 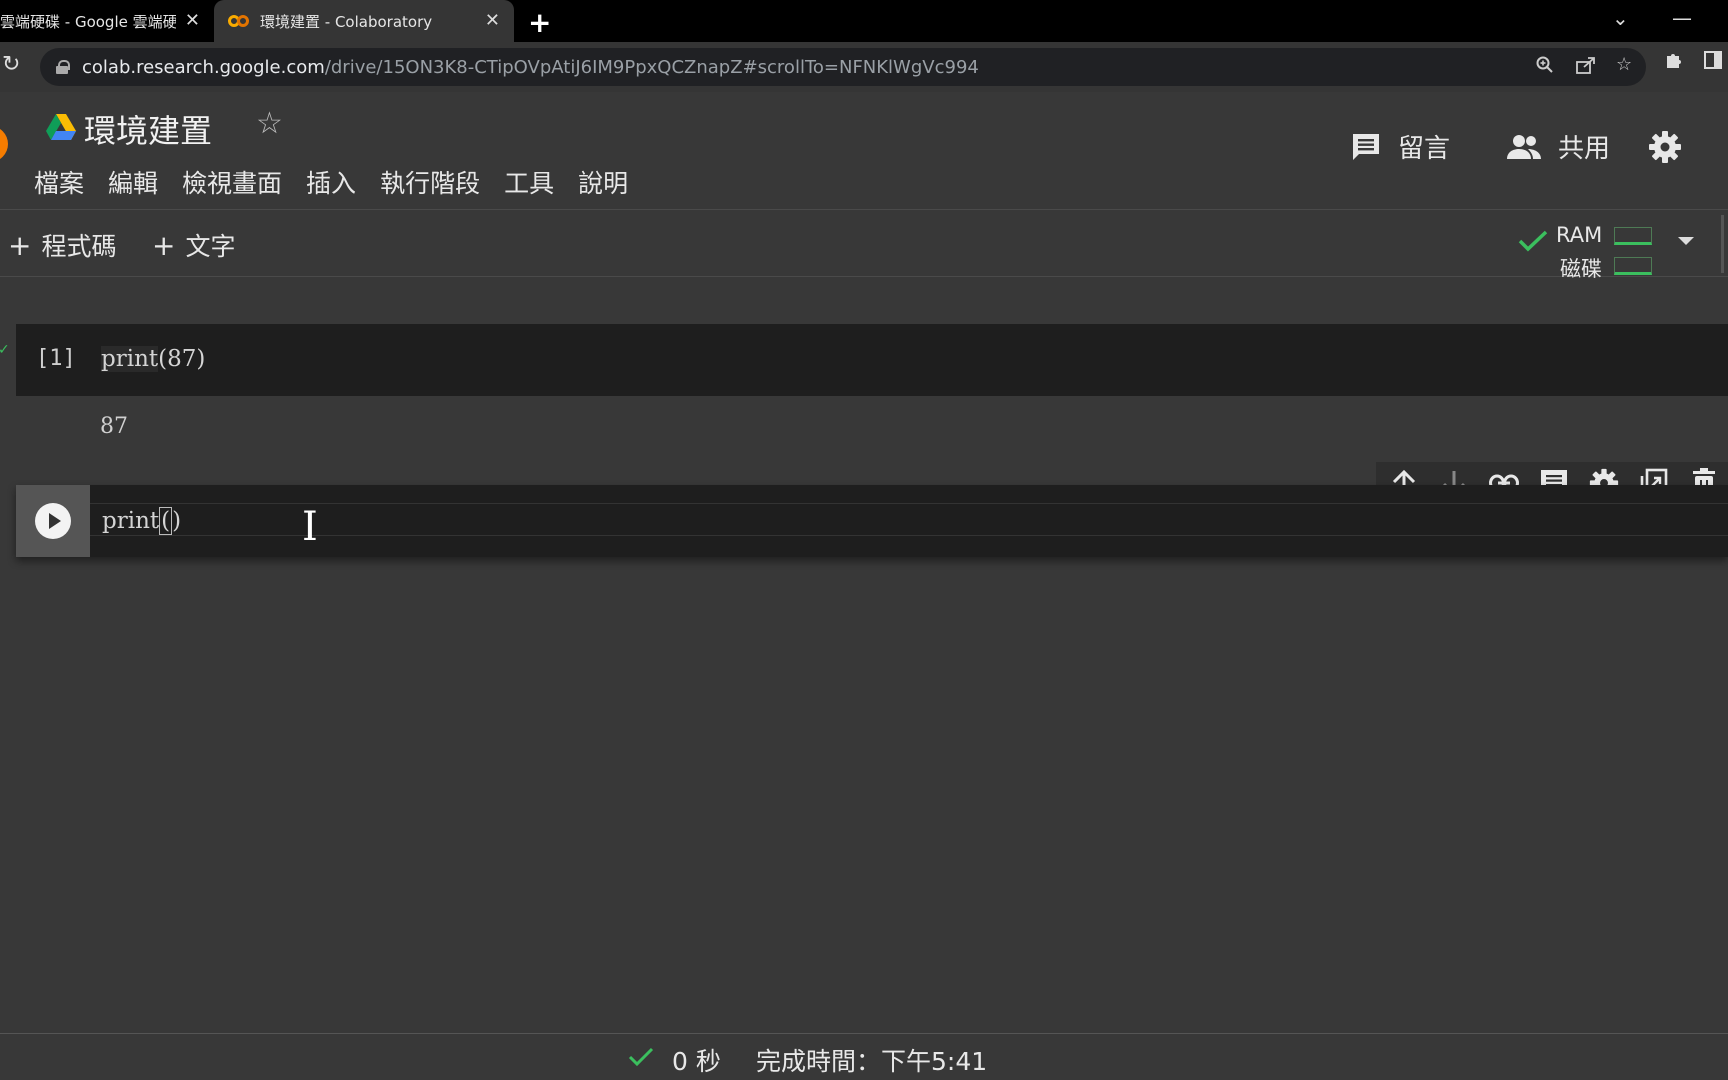 What do you see at coordinates (641, 1057) in the screenshot?
I see `execution-done-check-icon` at bounding box center [641, 1057].